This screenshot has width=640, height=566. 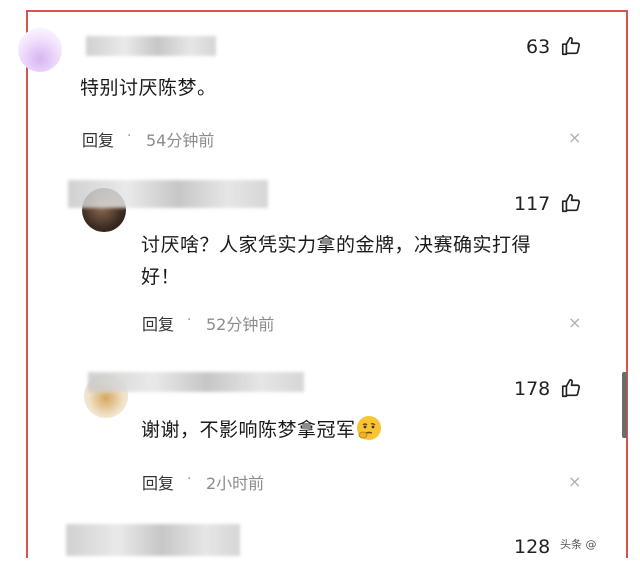 What do you see at coordinates (624, 405) in the screenshot?
I see `scrollbar` at bounding box center [624, 405].